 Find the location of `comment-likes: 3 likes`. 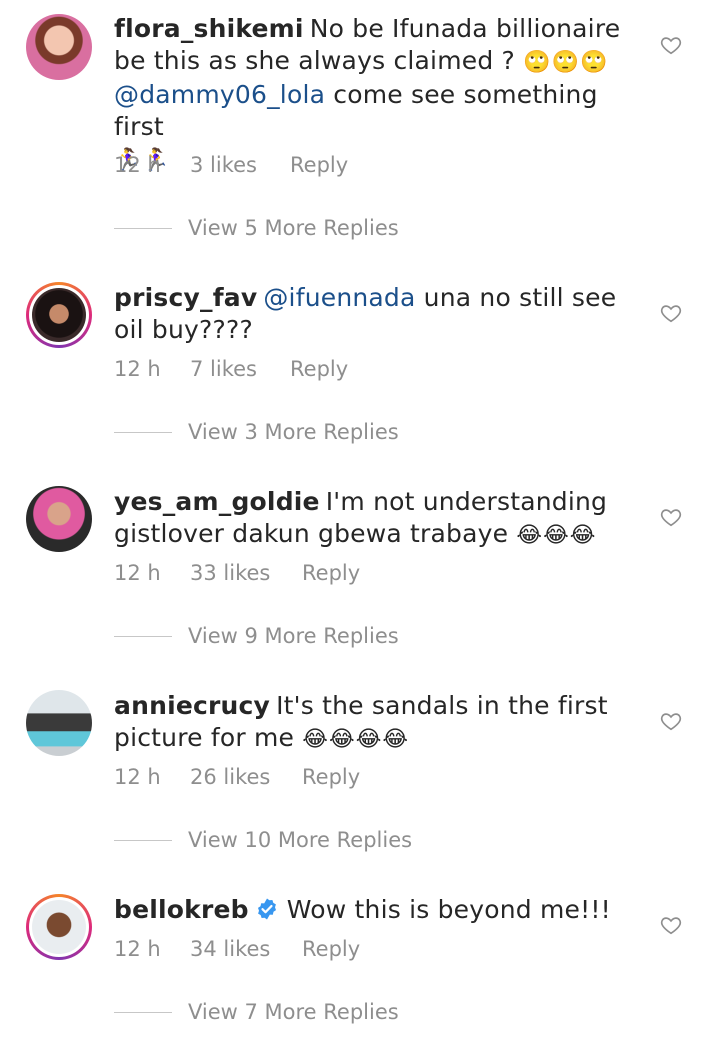

comment-likes: 3 likes is located at coordinates (240, 165).